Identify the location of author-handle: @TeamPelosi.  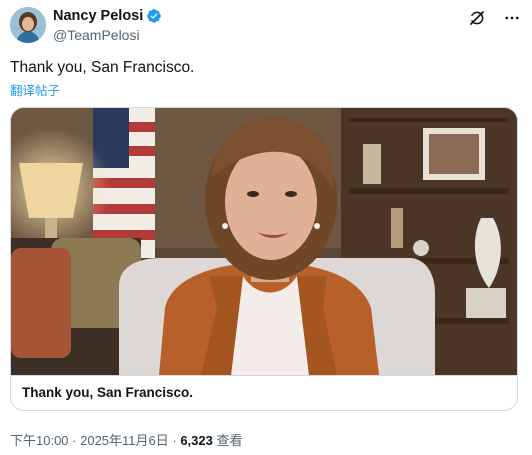
(96, 35).